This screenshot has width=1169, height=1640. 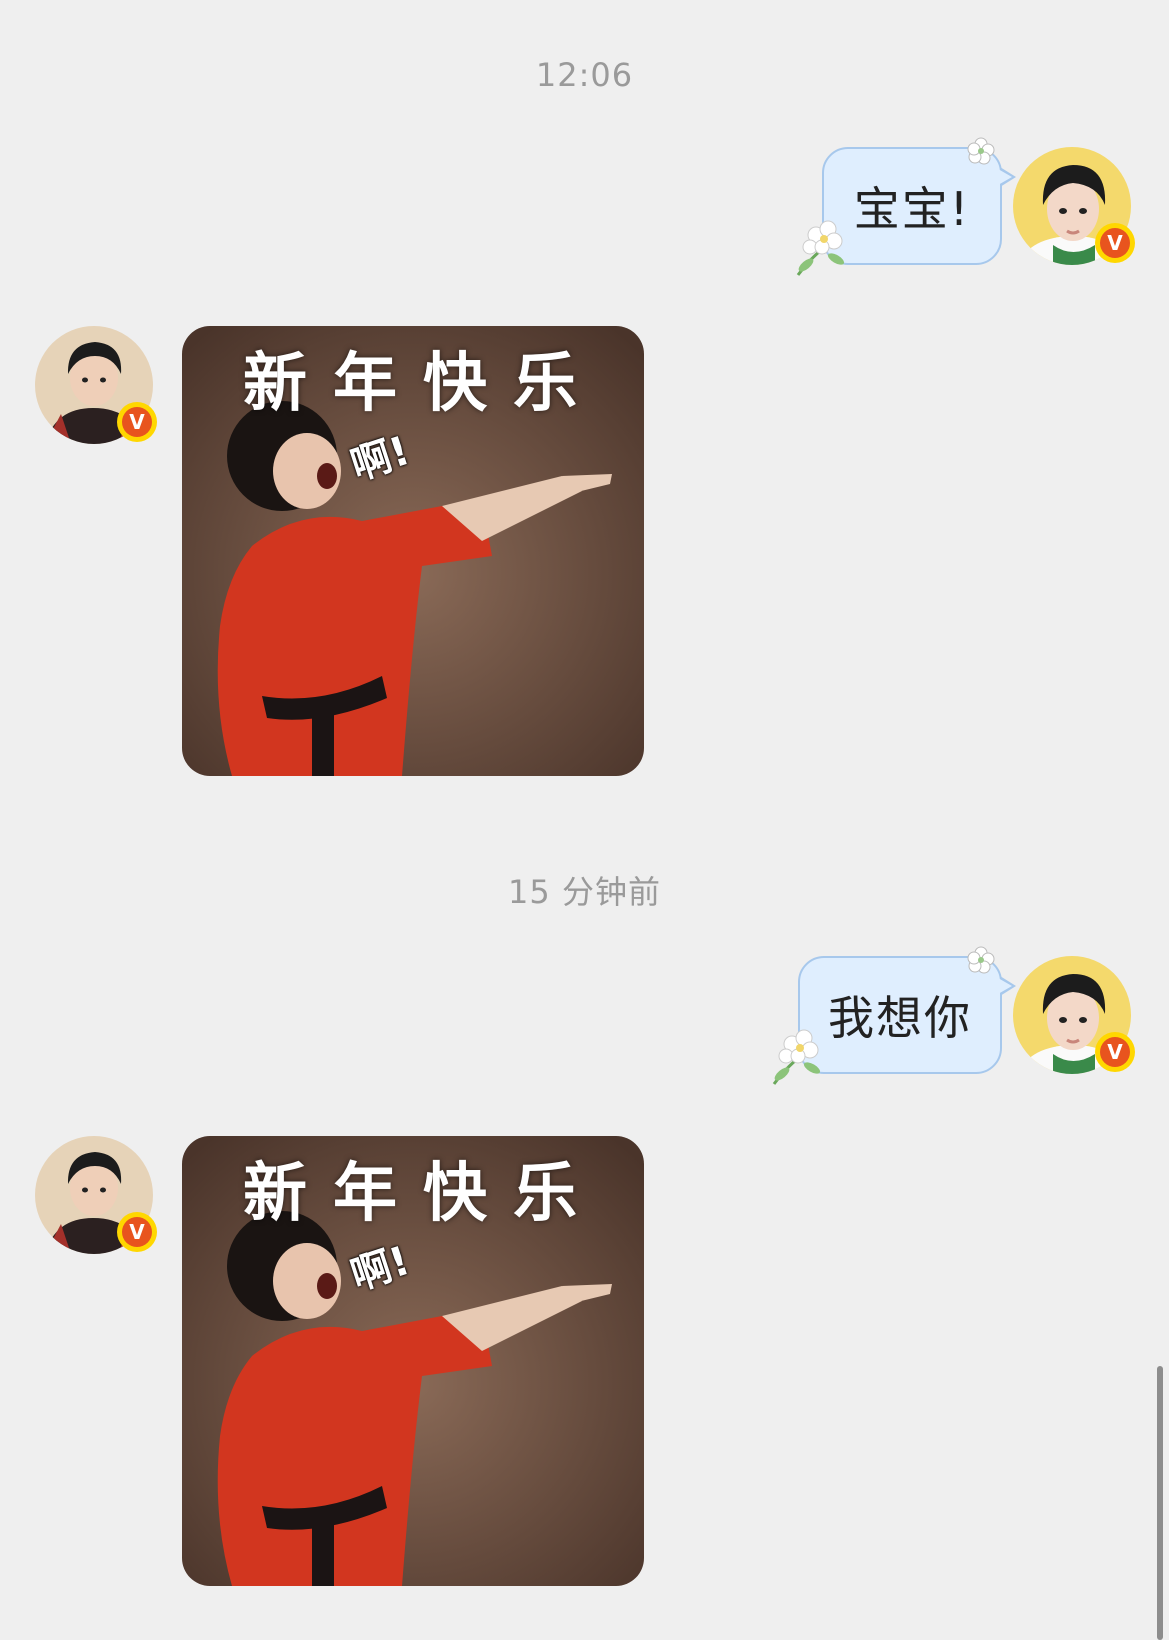 I want to click on timestamp: 15 分钟前, so click(x=584, y=892).